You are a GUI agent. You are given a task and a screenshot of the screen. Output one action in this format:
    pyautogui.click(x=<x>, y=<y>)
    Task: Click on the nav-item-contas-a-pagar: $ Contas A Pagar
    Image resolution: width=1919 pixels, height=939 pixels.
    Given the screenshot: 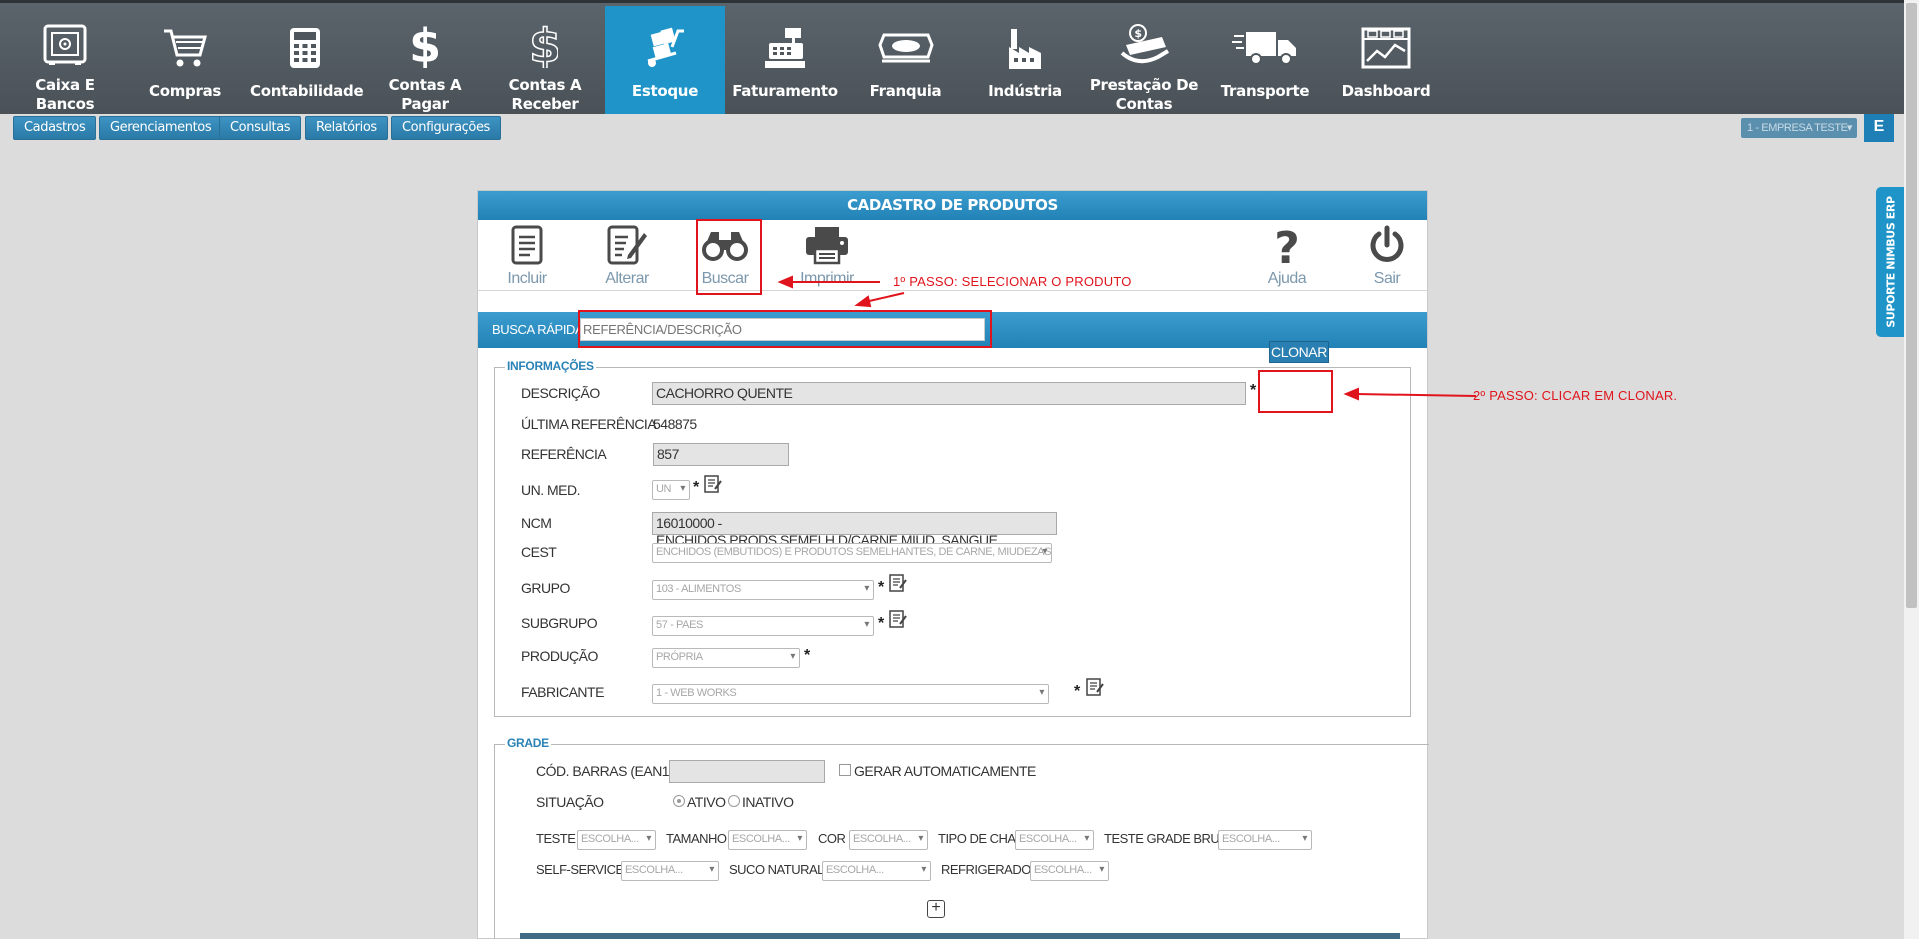 What is the action you would take?
    pyautogui.click(x=425, y=60)
    